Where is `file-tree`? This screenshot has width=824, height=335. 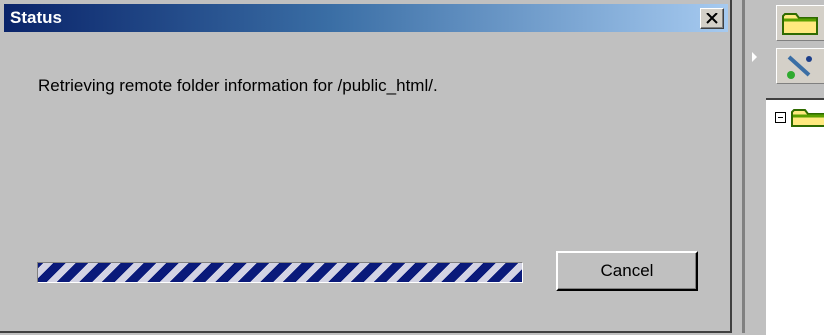 file-tree is located at coordinates (795, 216).